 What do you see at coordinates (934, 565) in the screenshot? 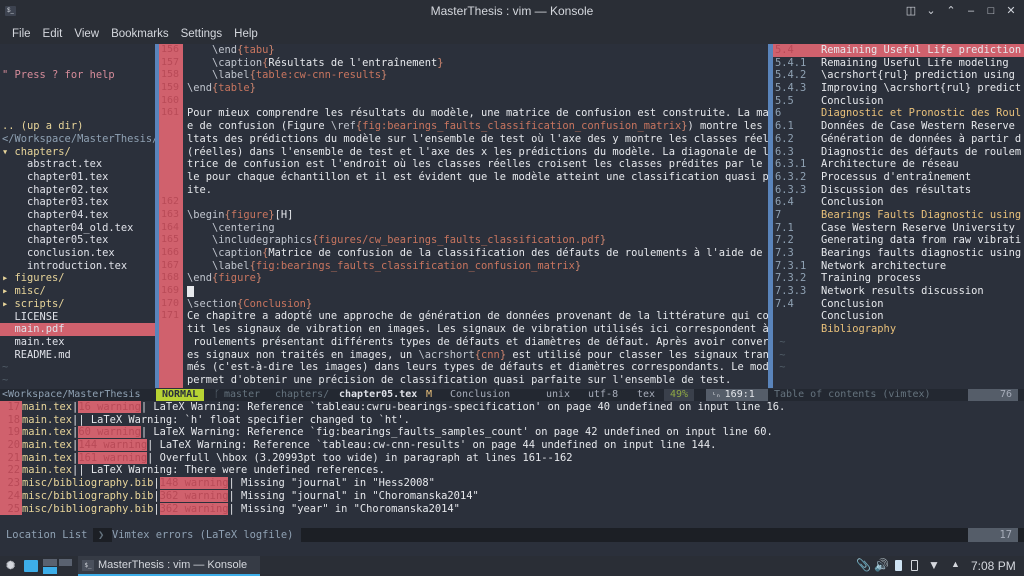
I see `wifi-icon: ▼` at bounding box center [934, 565].